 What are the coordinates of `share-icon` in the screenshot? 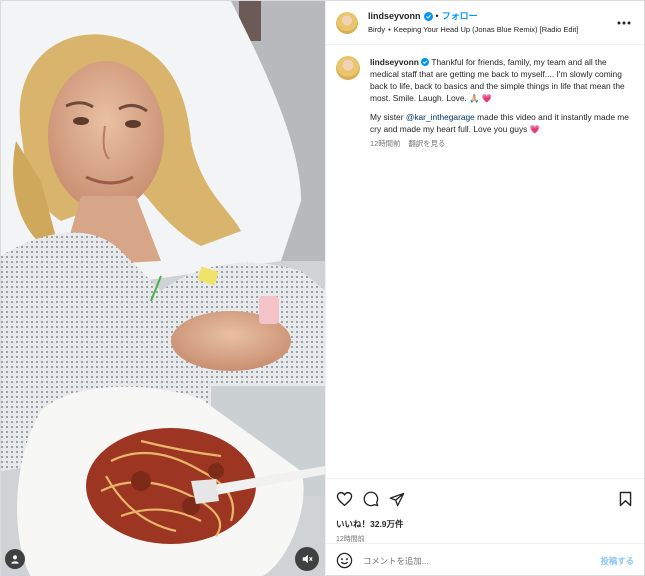 It's located at (397, 499).